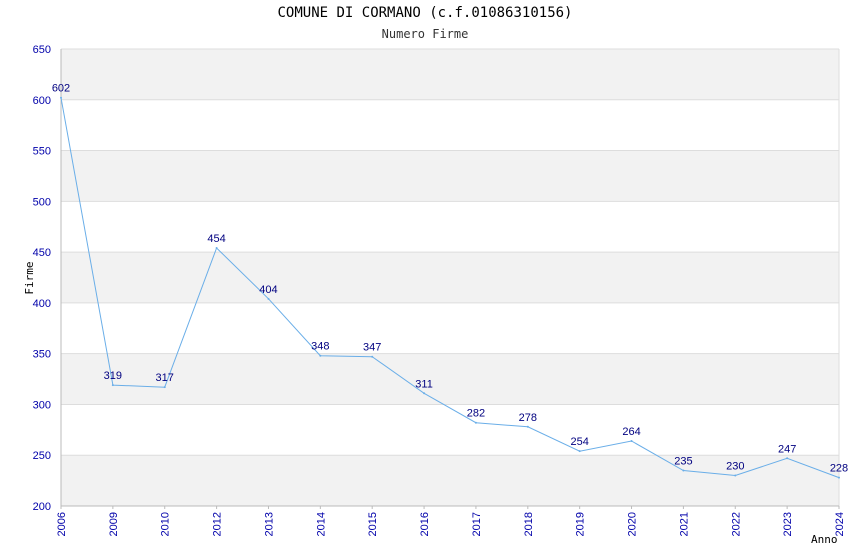 The width and height of the screenshot is (850, 550). Describe the element at coordinates (42, 253) in the screenshot. I see `y-tick-label: 450` at that location.